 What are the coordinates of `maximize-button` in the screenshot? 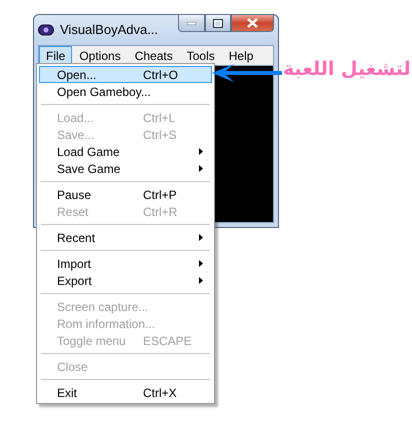 It's located at (218, 23).